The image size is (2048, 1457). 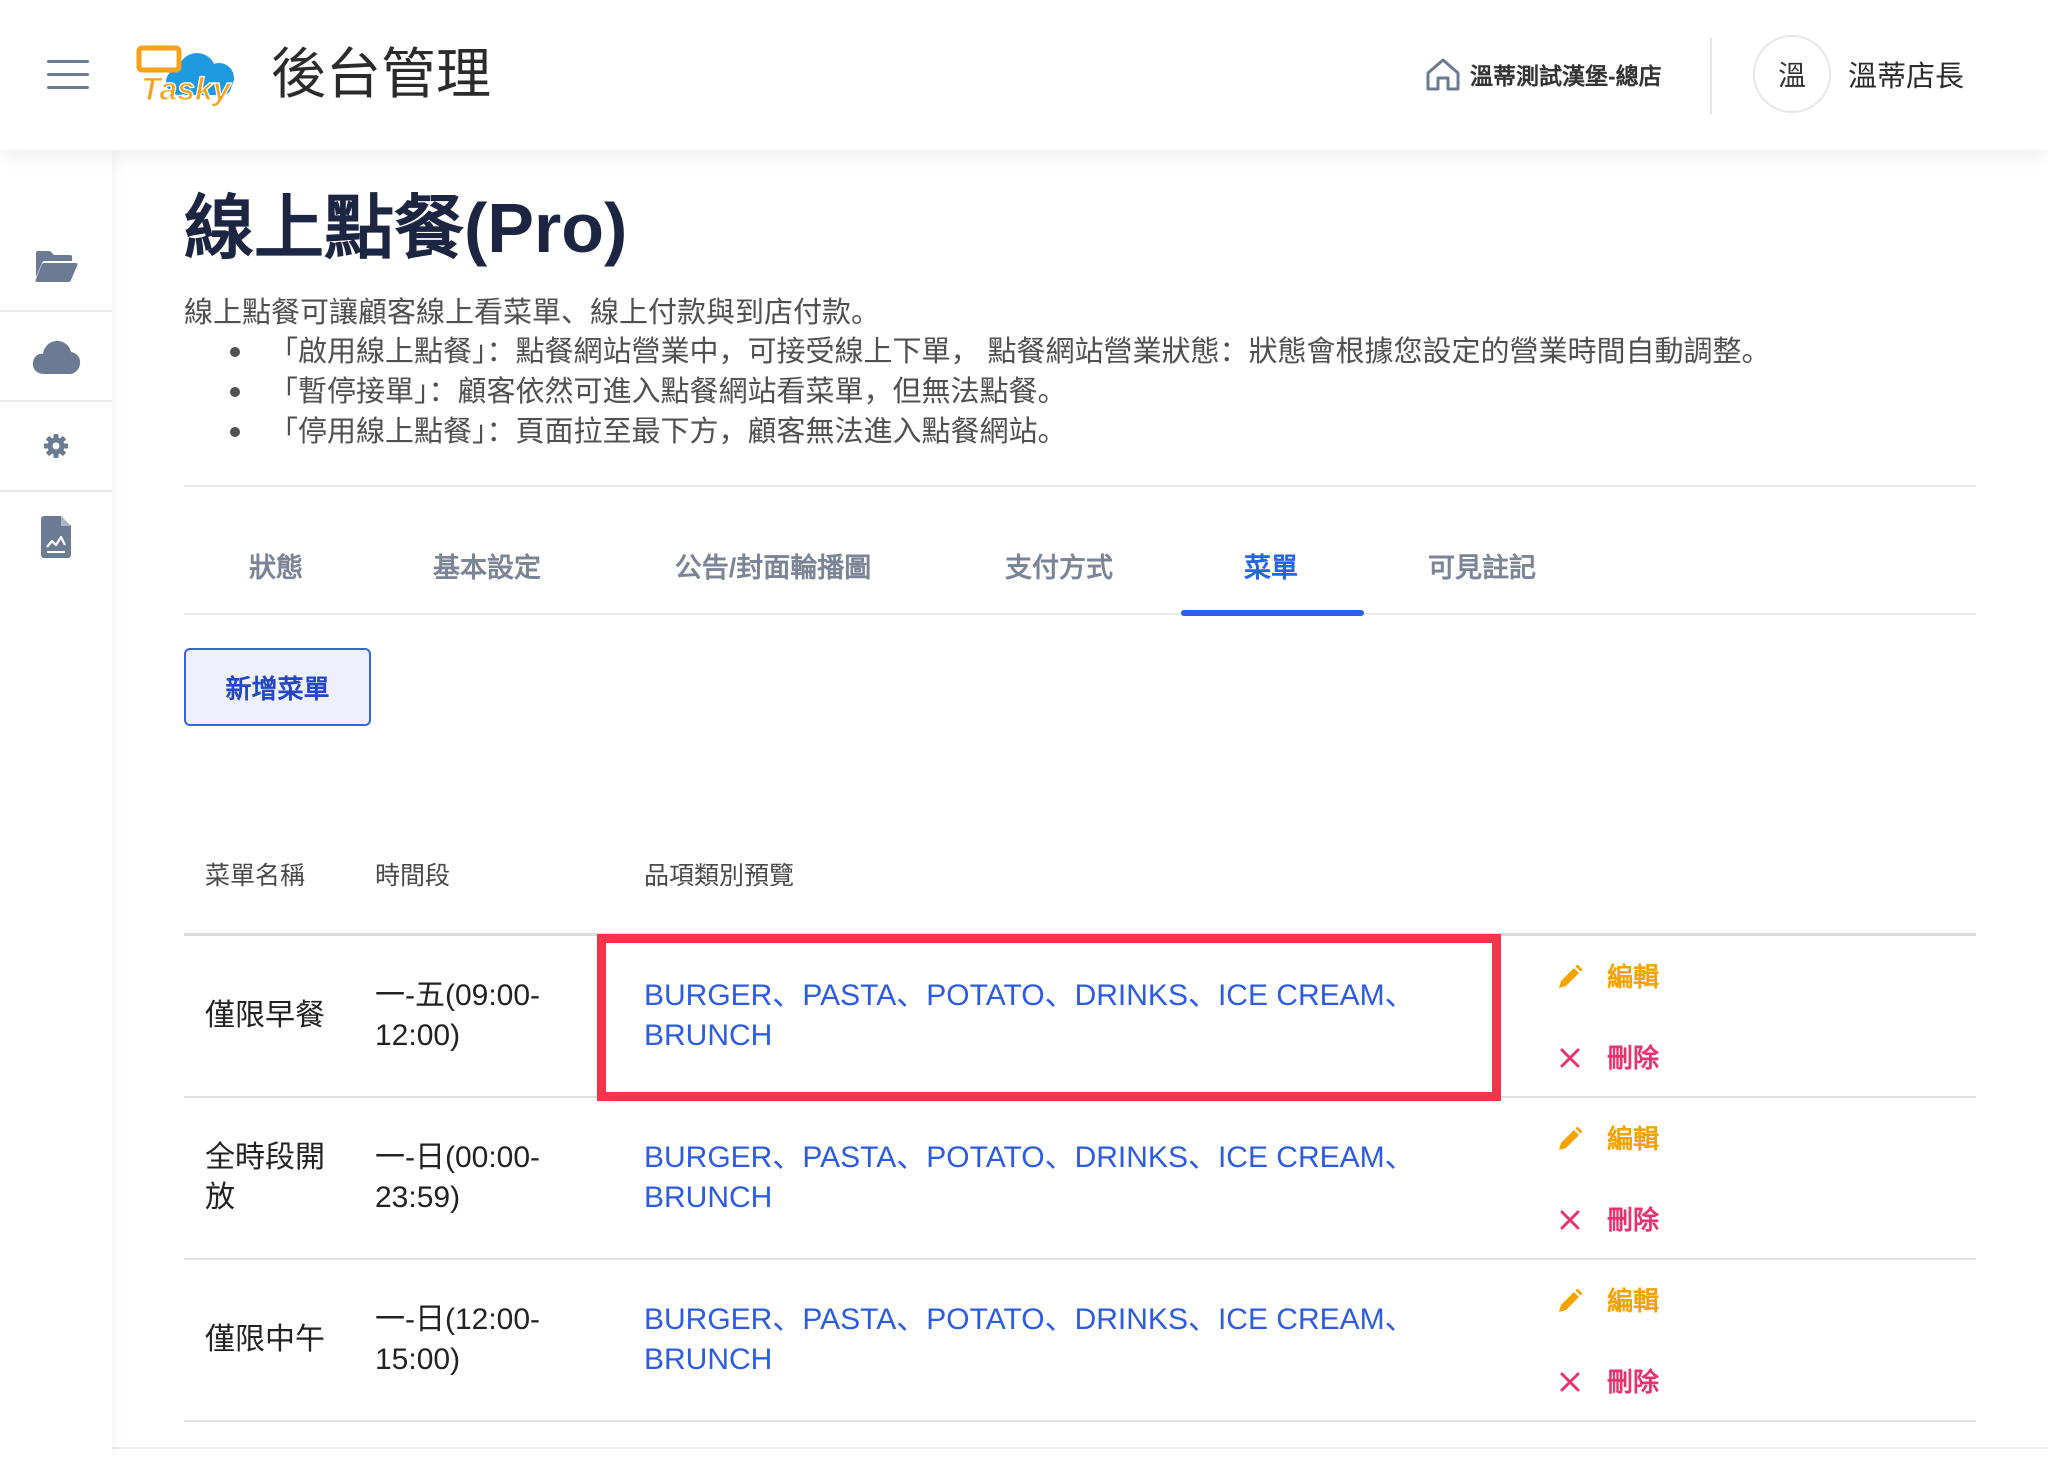 I want to click on tab-bar-baseline, so click(x=1080, y=614).